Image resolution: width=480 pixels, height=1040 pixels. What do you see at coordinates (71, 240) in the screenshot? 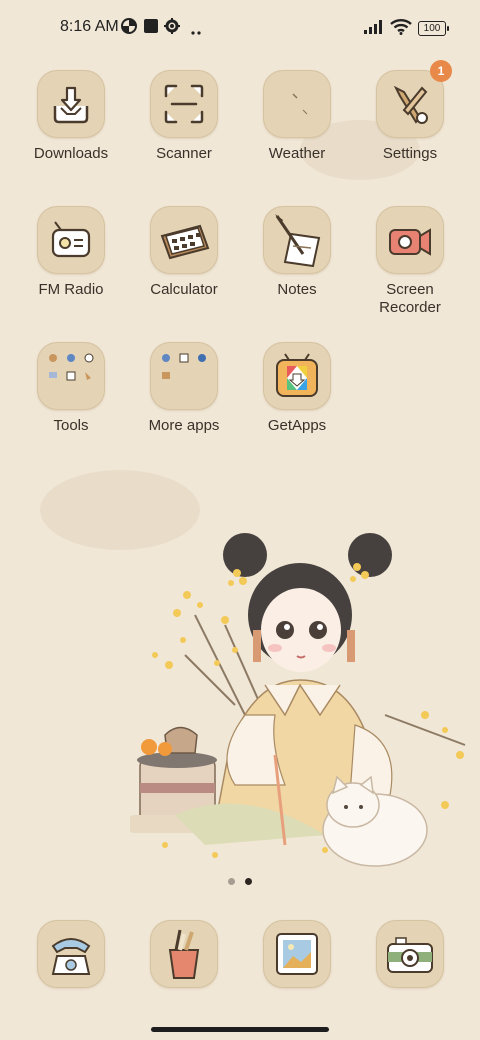
I see `radio-icon` at bounding box center [71, 240].